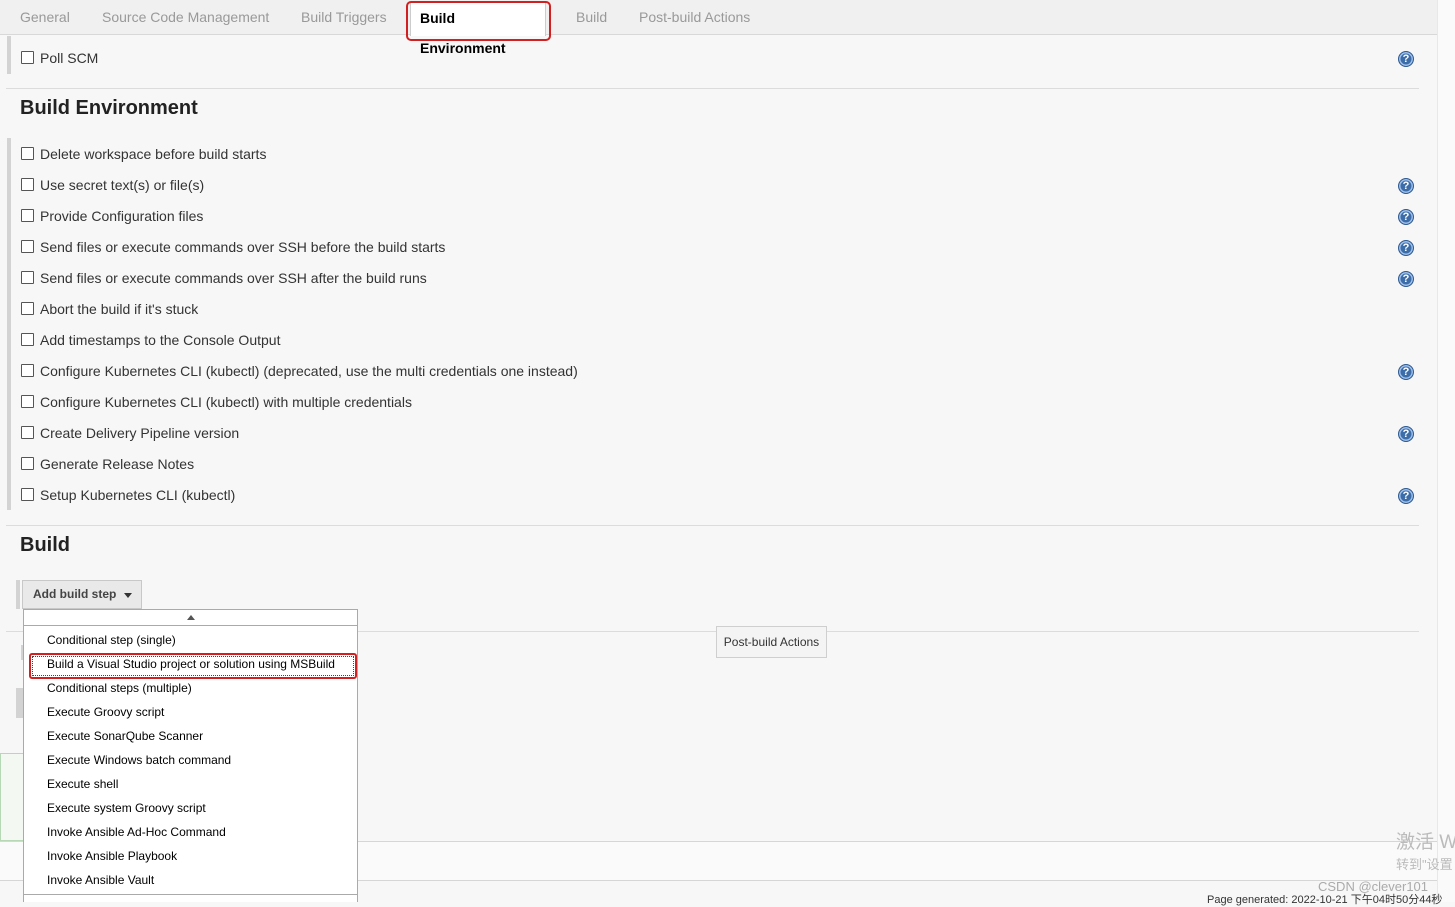  I want to click on option-setup-kubectl: Setup Kubernetes CLI (kubectl), so click(128, 495).